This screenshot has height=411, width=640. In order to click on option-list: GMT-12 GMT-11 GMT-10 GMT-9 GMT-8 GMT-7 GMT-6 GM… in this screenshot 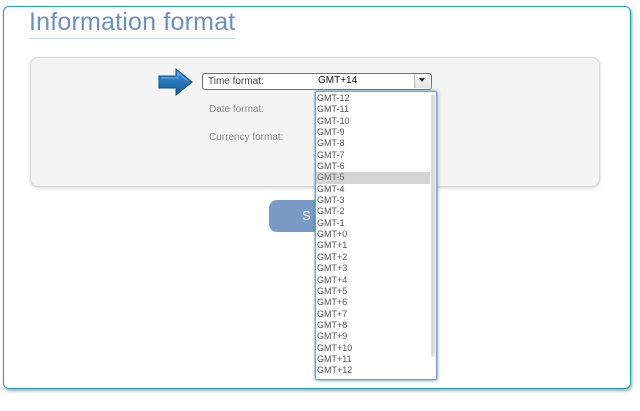, I will do `click(376, 234)`.